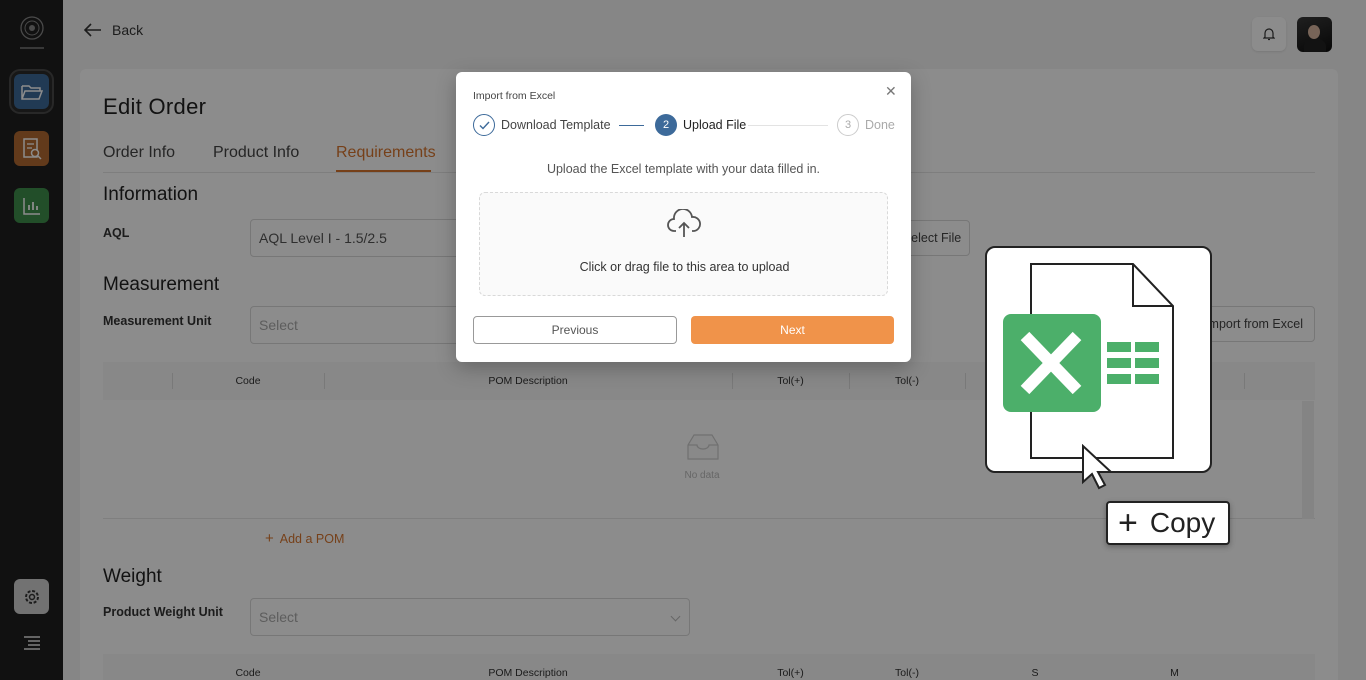  What do you see at coordinates (715, 125) in the screenshot?
I see `step-label: Upload File` at bounding box center [715, 125].